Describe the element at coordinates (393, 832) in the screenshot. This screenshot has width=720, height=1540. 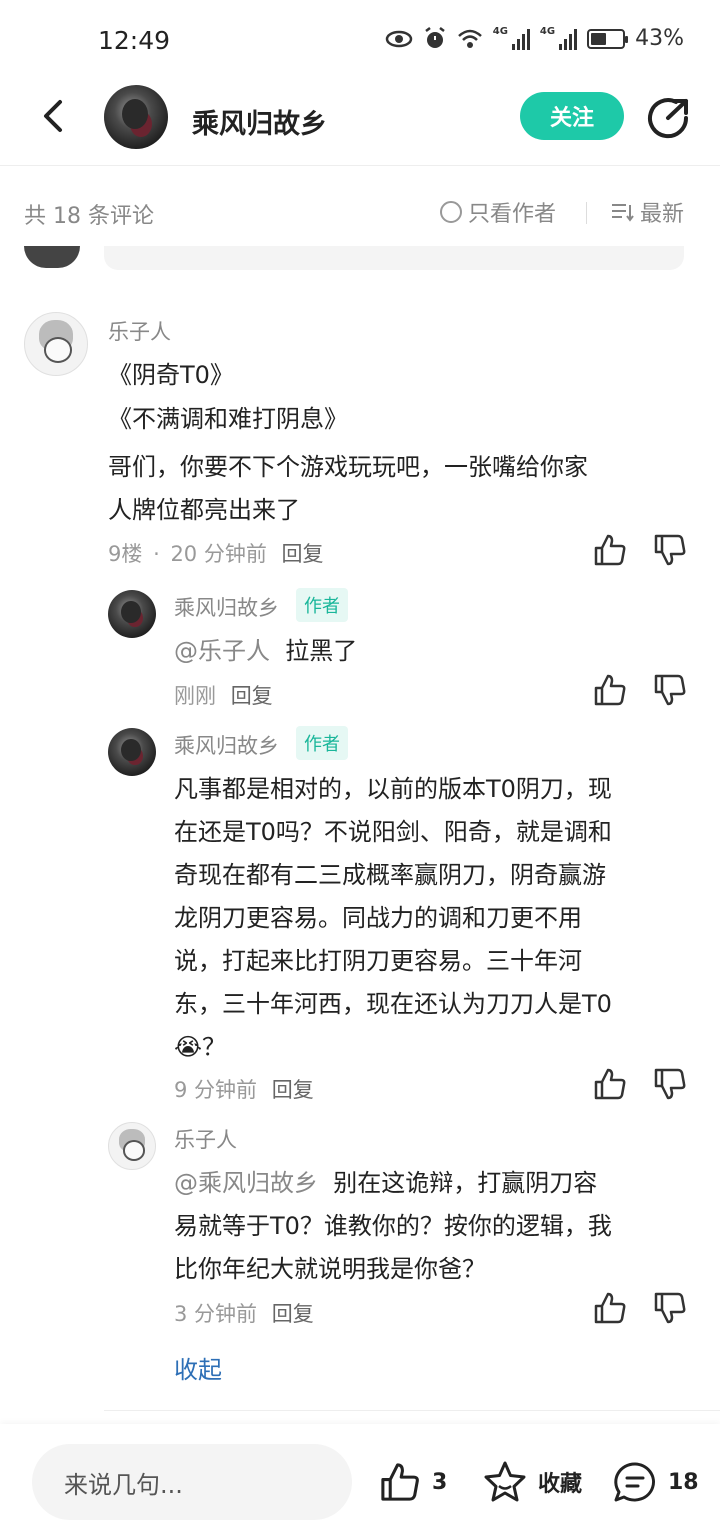
I see `reply-line: 在还是T0吗？不说阳剑、阳奇，就是调和` at that location.